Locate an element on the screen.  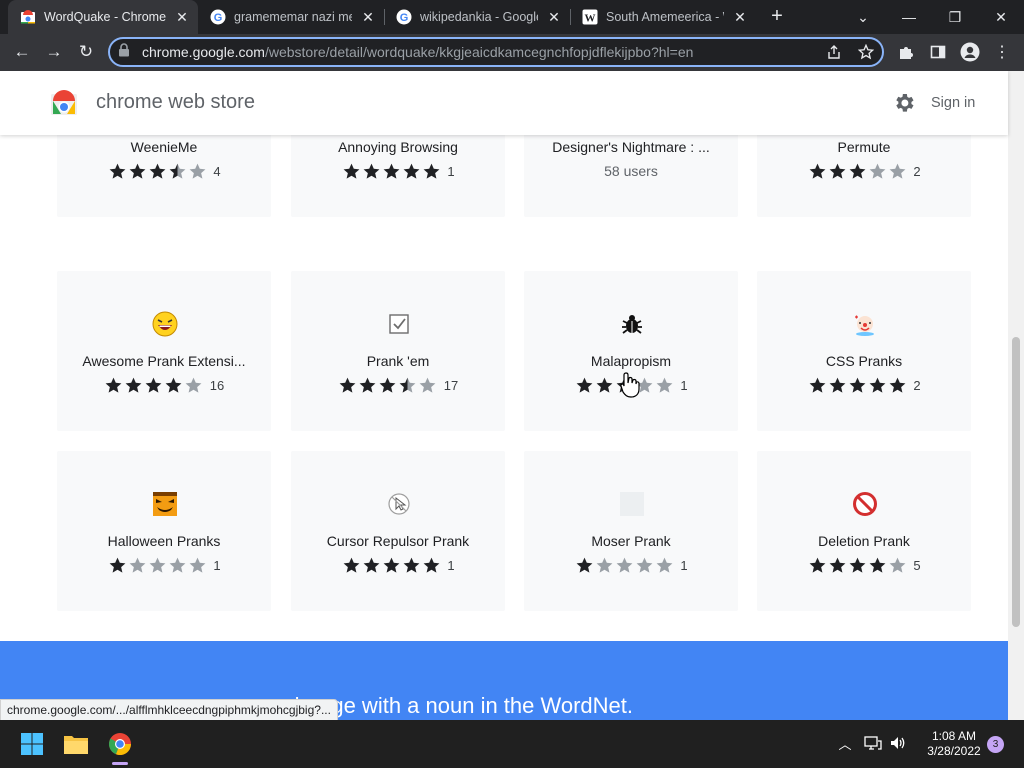
extension-name: Prank 'em is located at coordinates (398, 361).